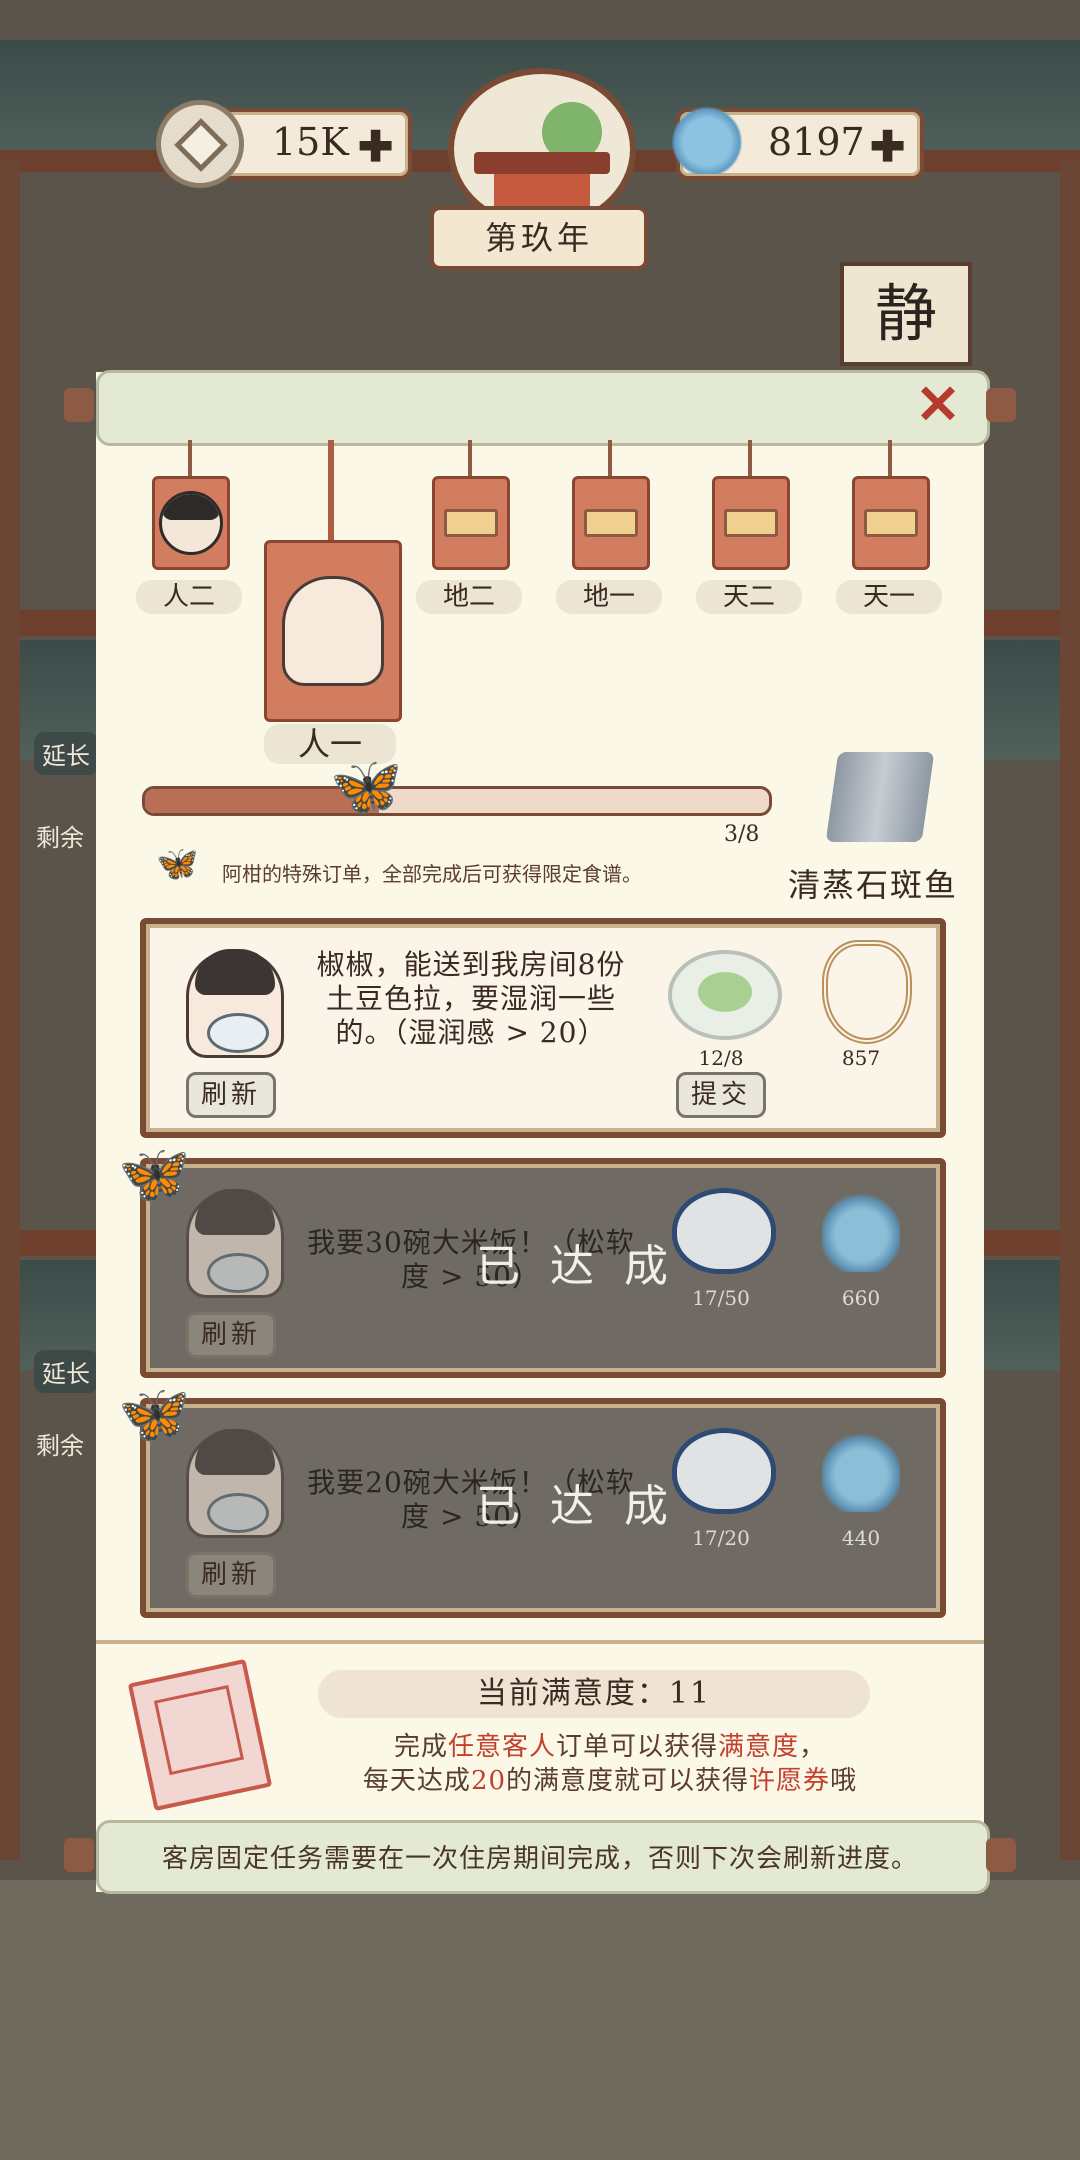 This screenshot has width=1080, height=2160. Describe the element at coordinates (60, 838) in the screenshot. I see `side-label-remain-1: 剩余` at that location.